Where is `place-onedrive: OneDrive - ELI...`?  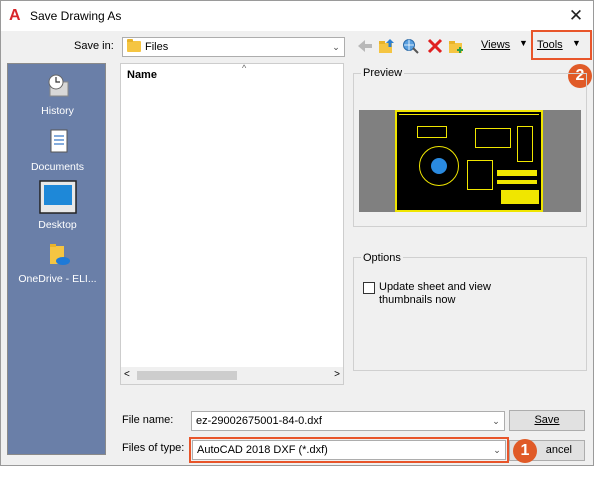
place-onedrive: OneDrive - ELI... is located at coordinates (57, 267).